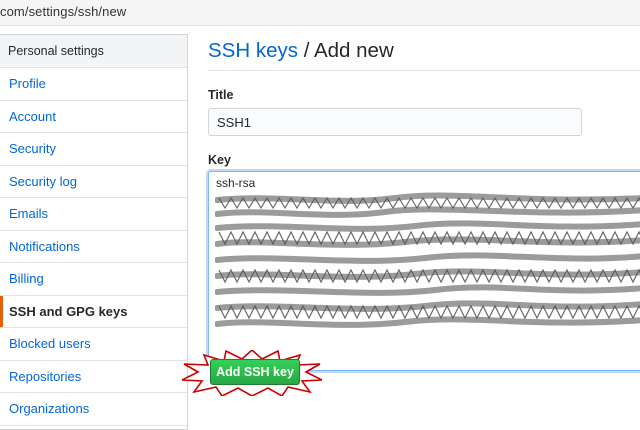 This screenshot has width=640, height=430. What do you see at coordinates (93, 182) in the screenshot?
I see `sidebar-item-security-log: Security log` at bounding box center [93, 182].